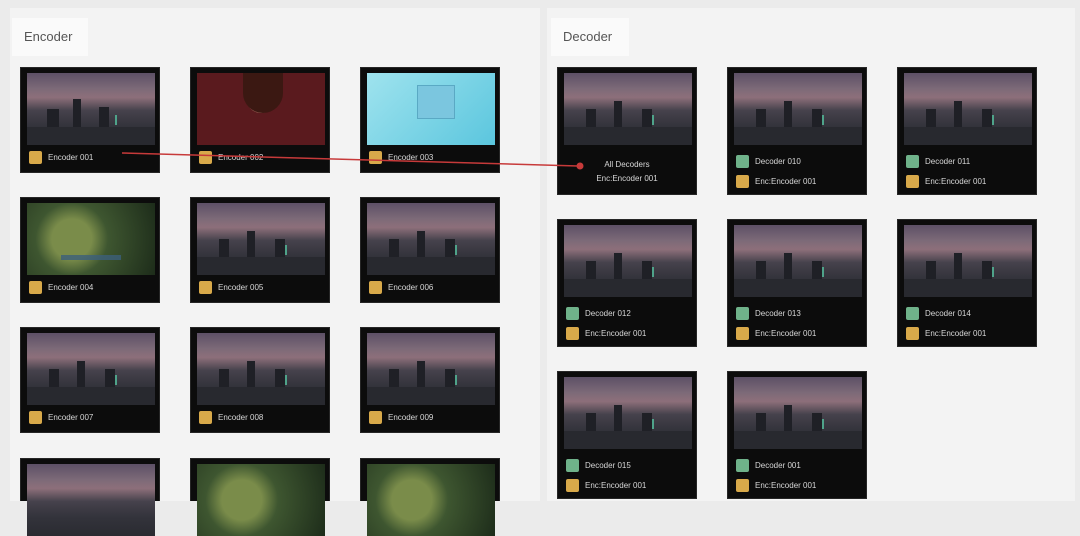 The image size is (1080, 536). I want to click on encoder-card: Encoder 002, so click(260, 120).